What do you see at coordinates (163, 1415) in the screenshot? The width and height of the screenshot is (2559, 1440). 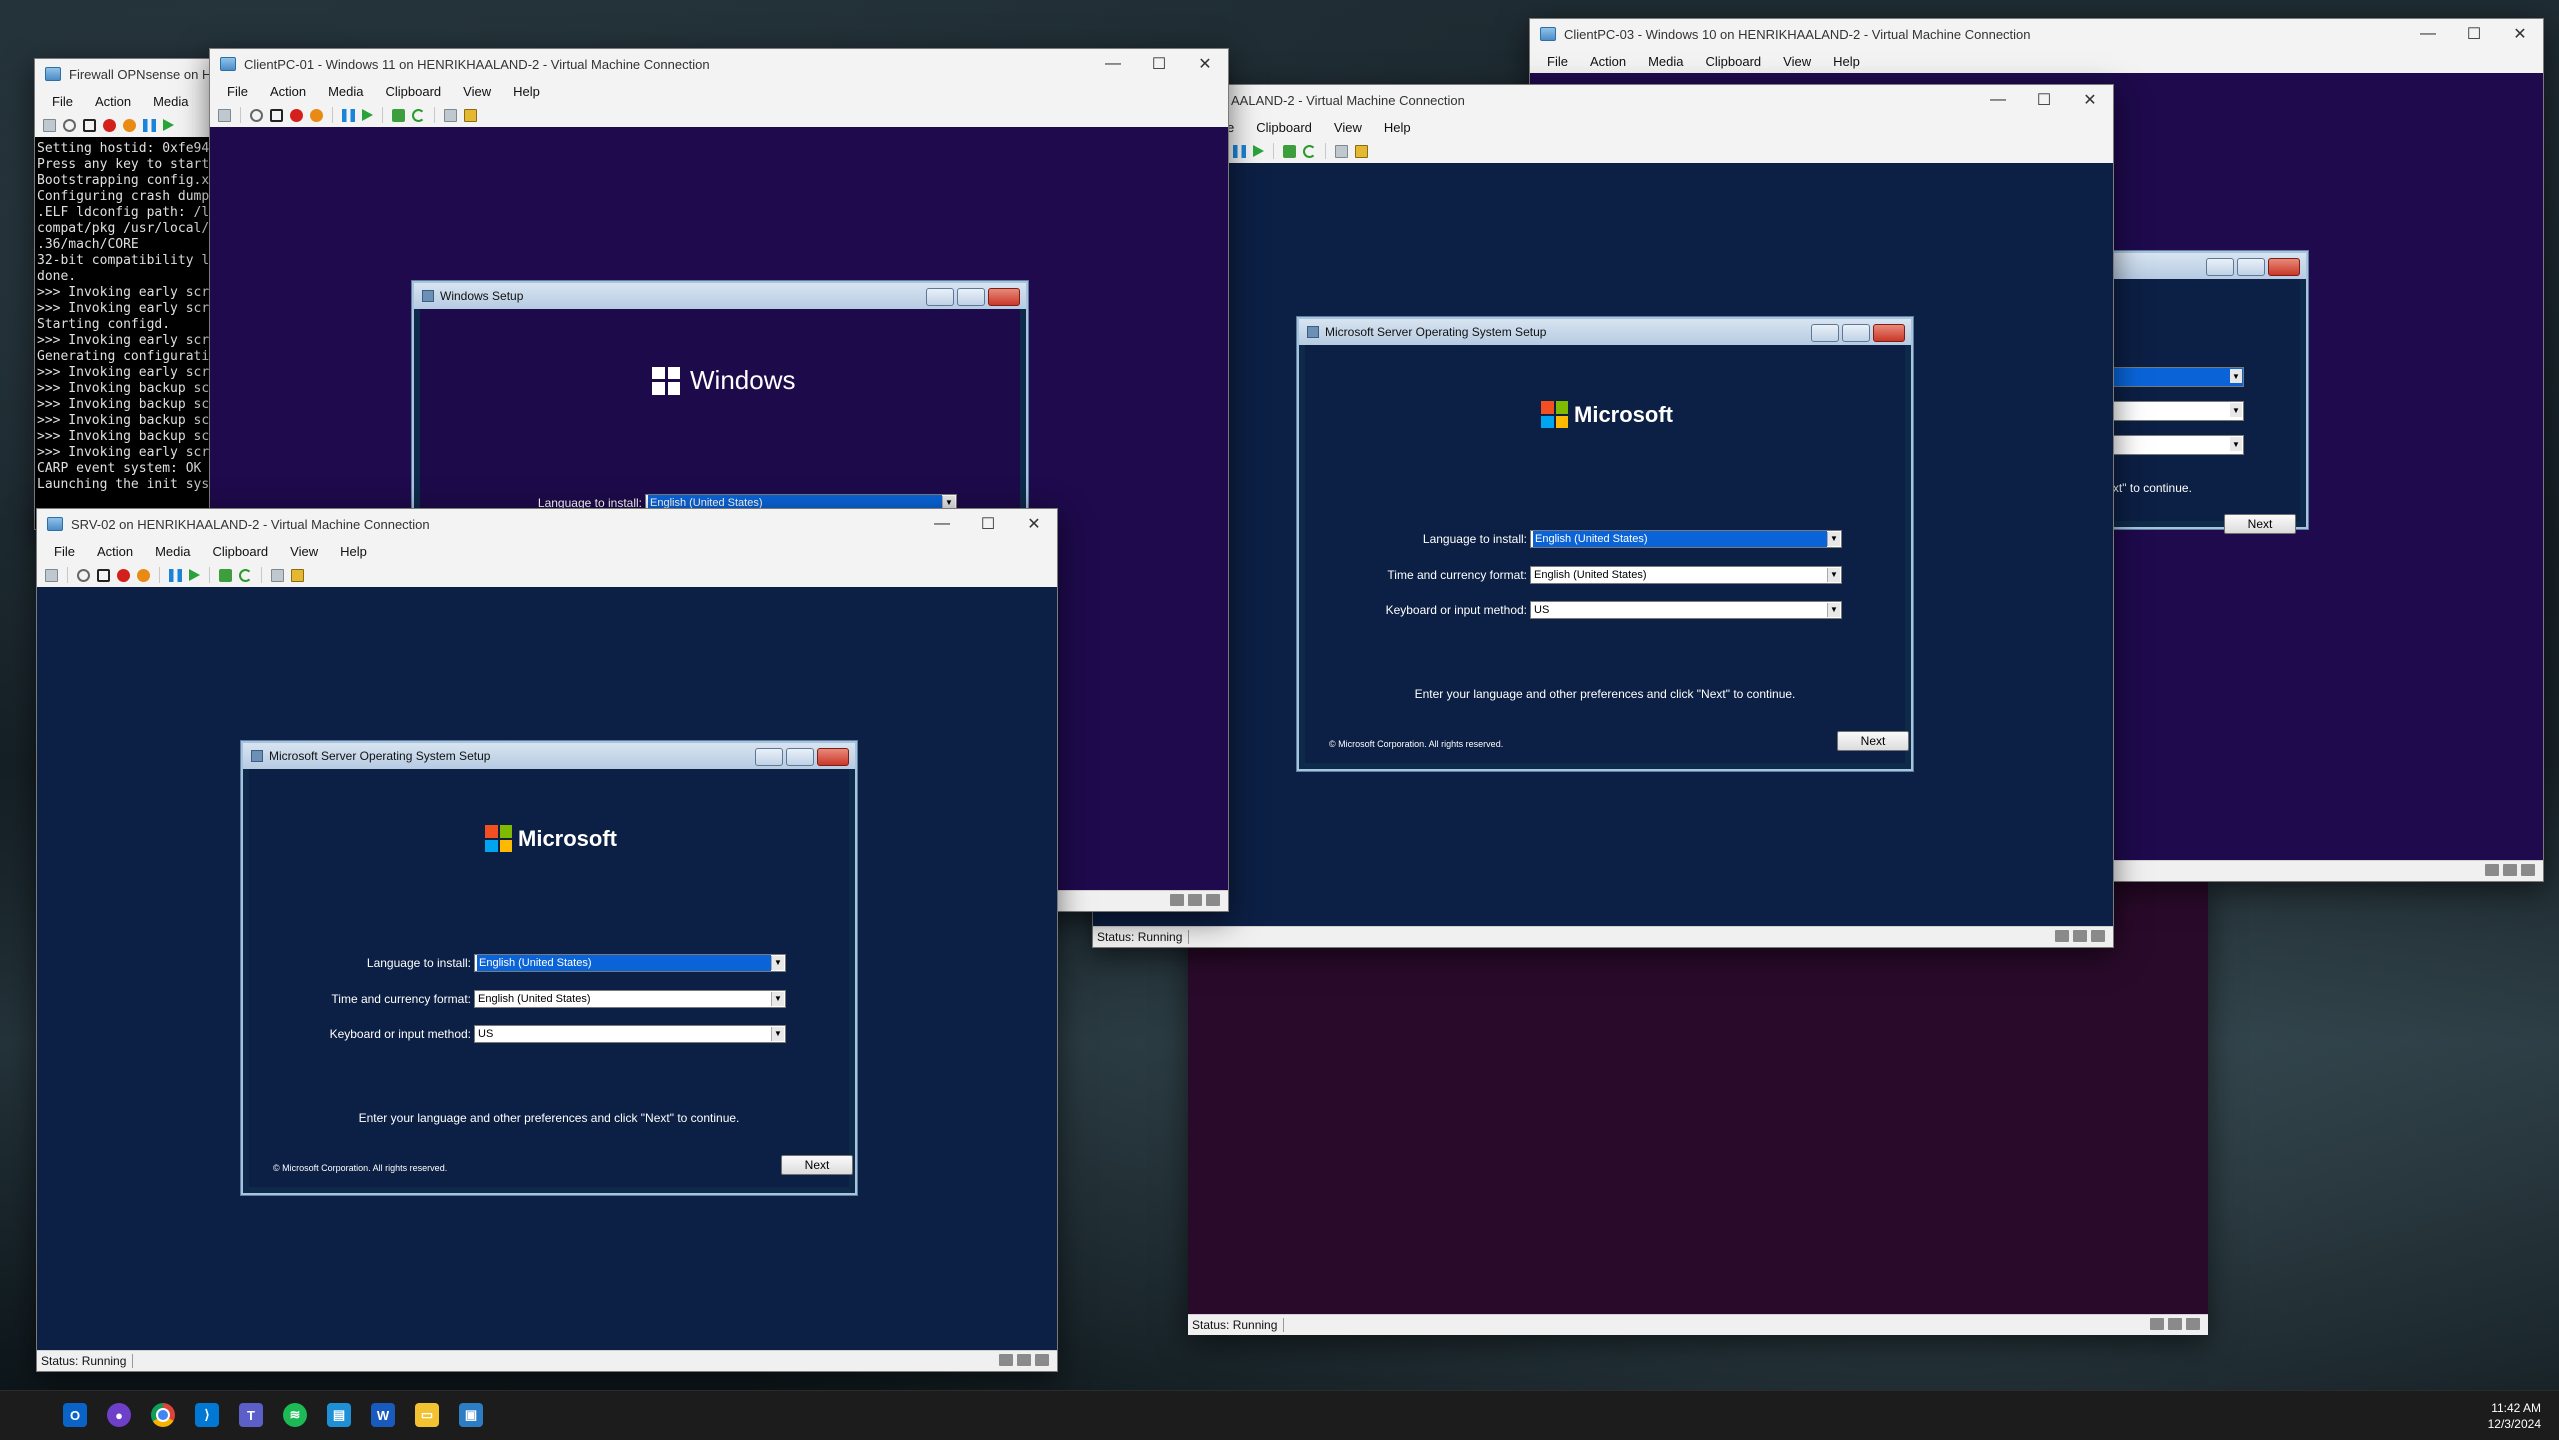 I see `chrome-icon` at bounding box center [163, 1415].